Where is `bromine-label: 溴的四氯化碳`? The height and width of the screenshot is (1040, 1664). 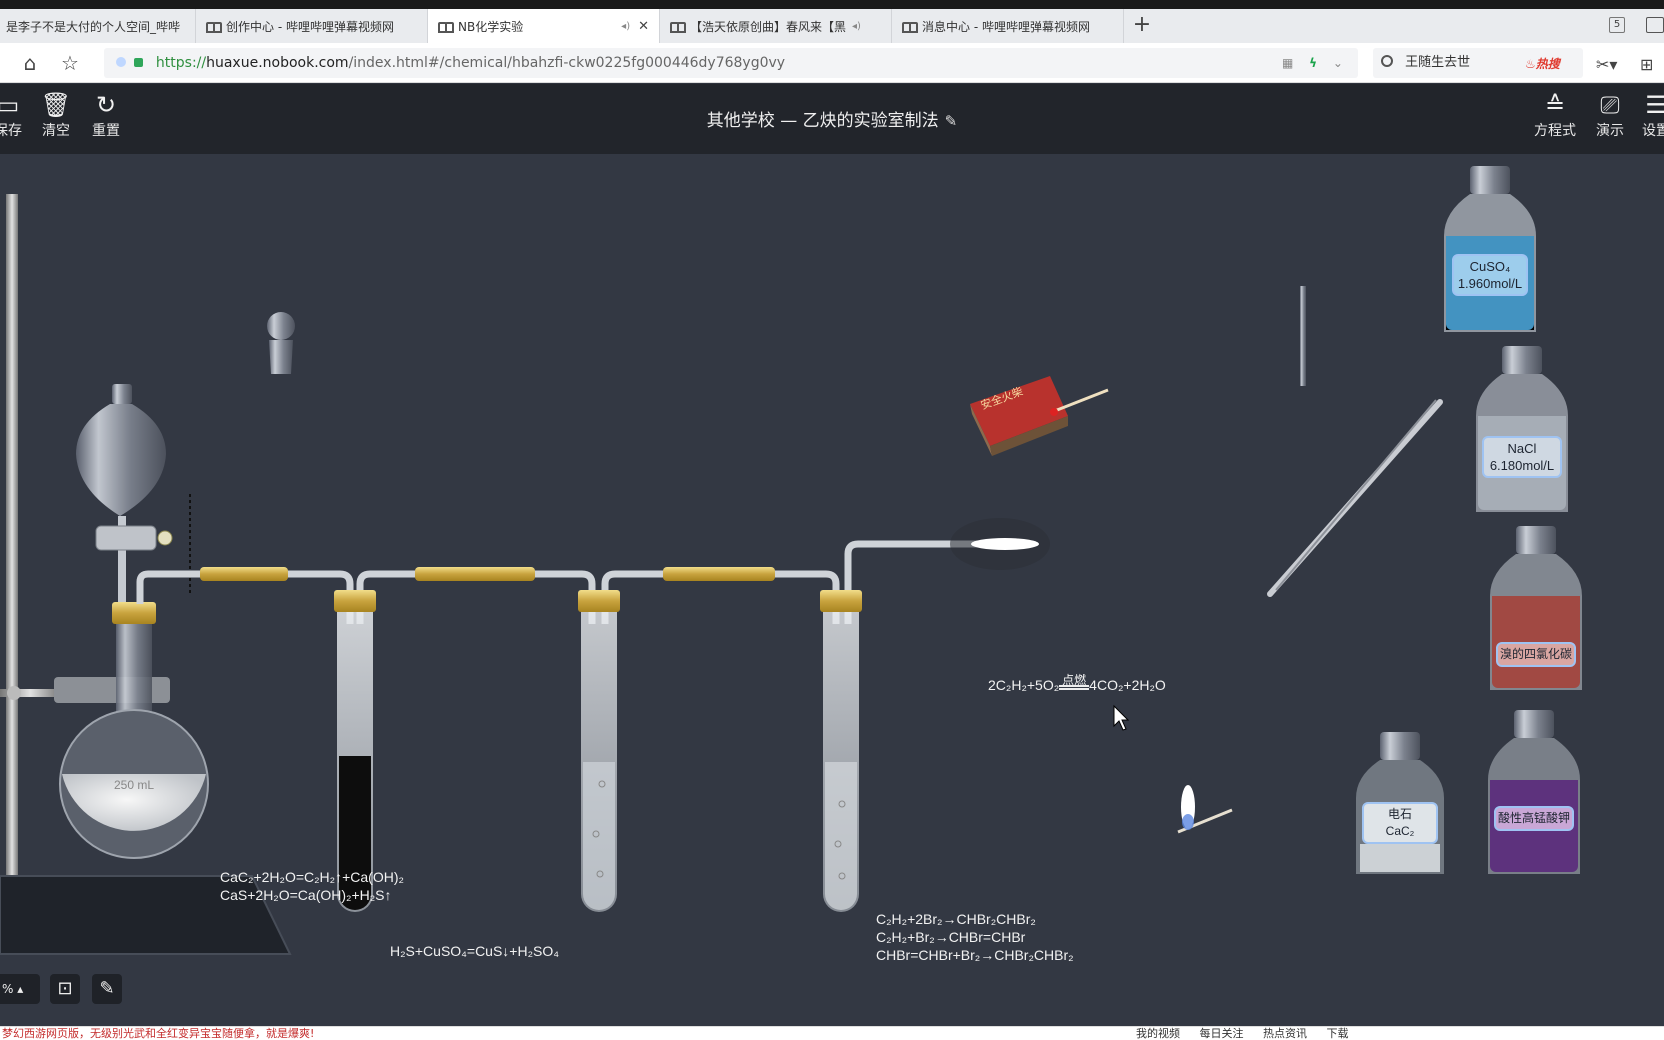
bromine-label: 溴的四氯化碳 is located at coordinates (1536, 654).